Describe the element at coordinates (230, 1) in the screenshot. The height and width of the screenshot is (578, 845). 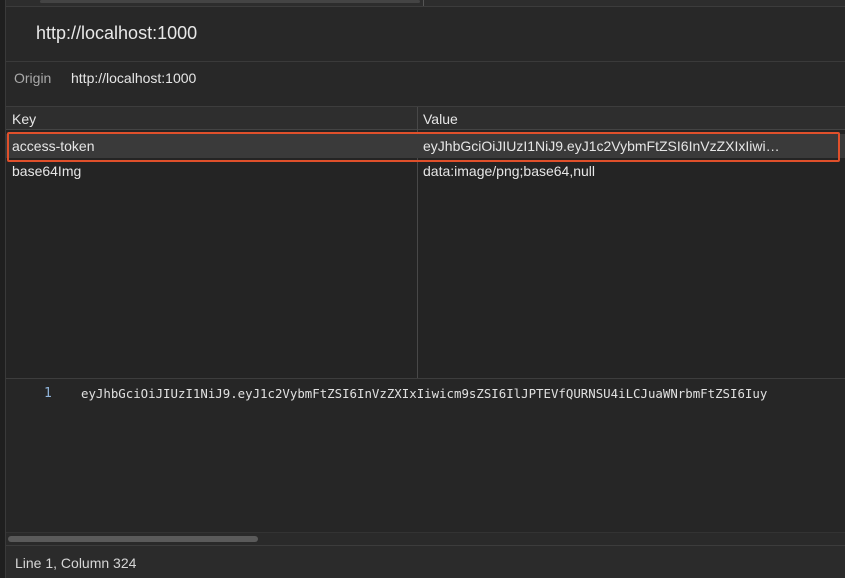
I see `top-scrollbar-thumb` at that location.